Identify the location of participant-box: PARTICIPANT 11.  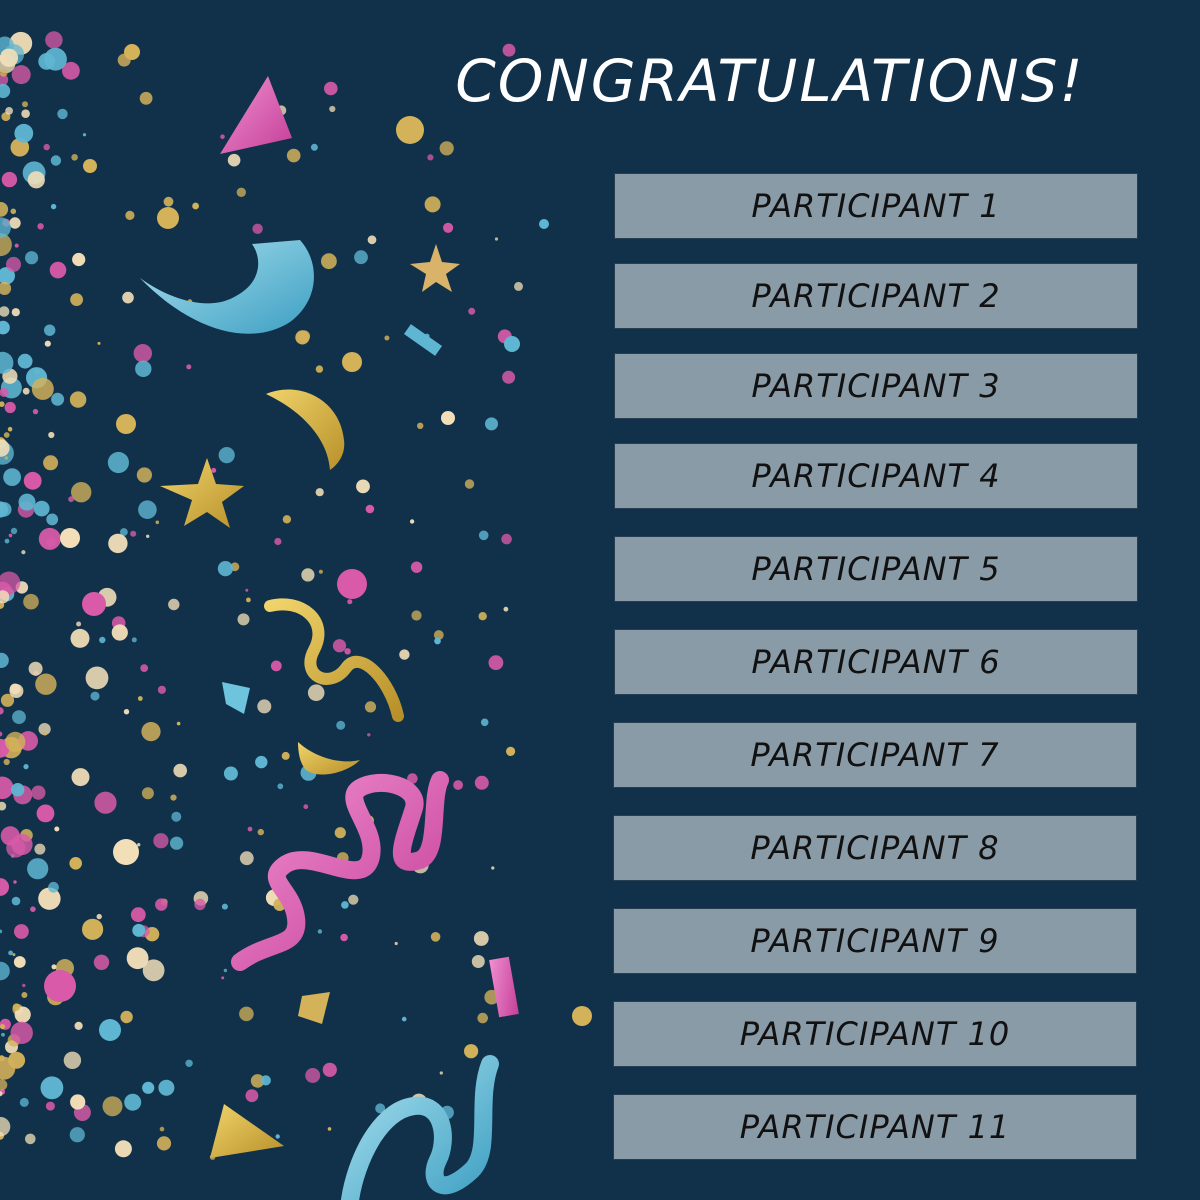
(875, 1127).